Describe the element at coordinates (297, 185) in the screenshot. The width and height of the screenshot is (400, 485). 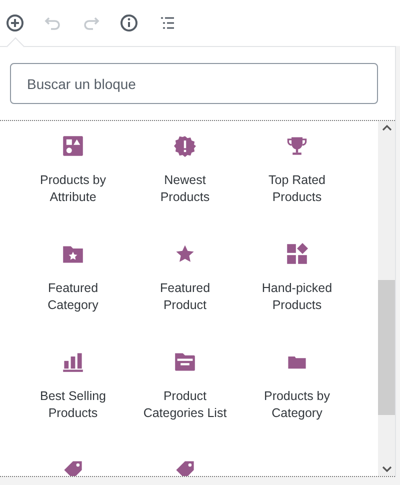
I see `block-item: Top Rated Products` at that location.